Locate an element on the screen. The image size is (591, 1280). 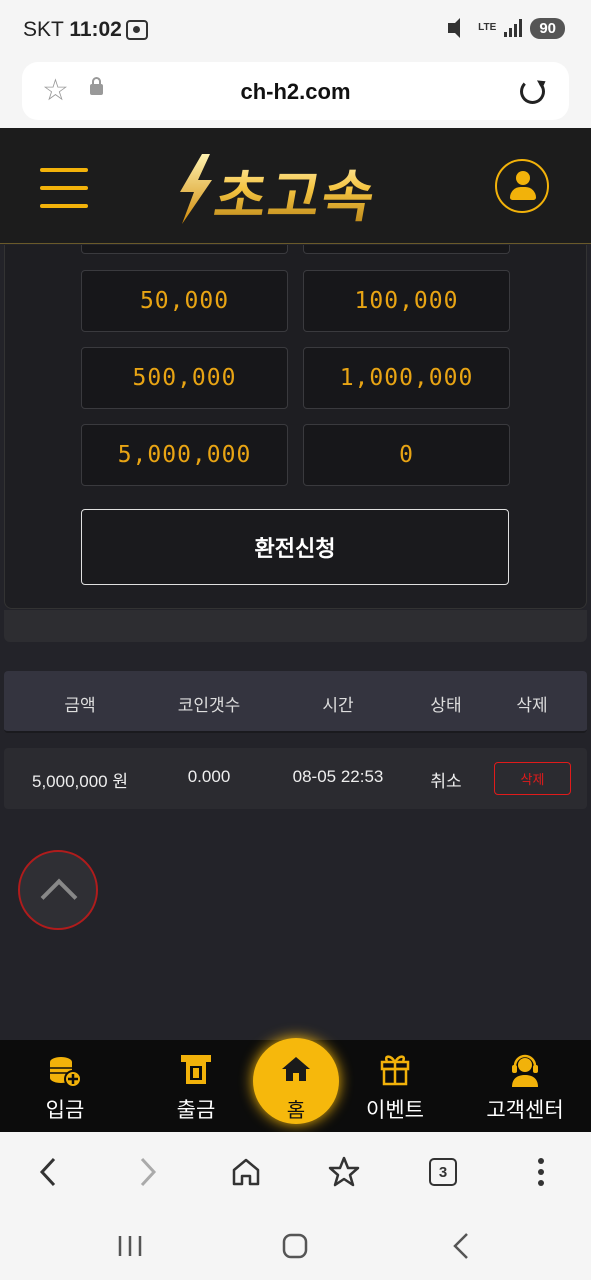
menu-icon is located at coordinates (64, 188).